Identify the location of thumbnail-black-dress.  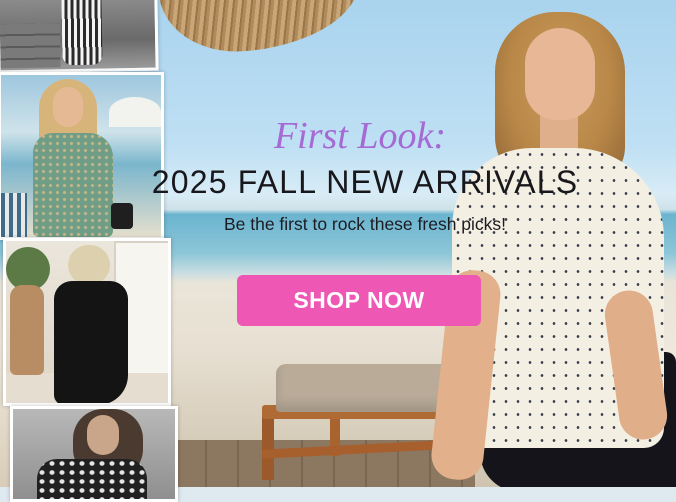
(87, 322).